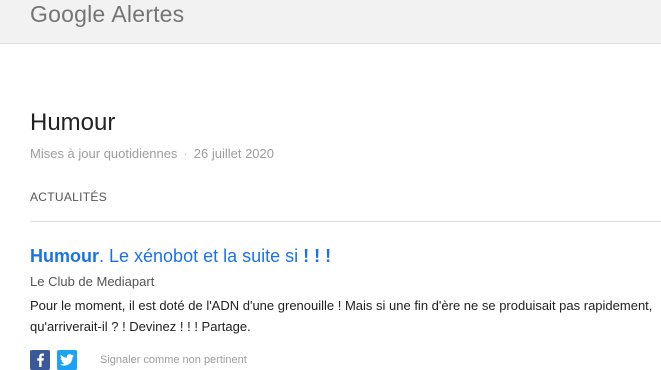 The image size is (661, 370). I want to click on twitter-share-button, so click(67, 360).